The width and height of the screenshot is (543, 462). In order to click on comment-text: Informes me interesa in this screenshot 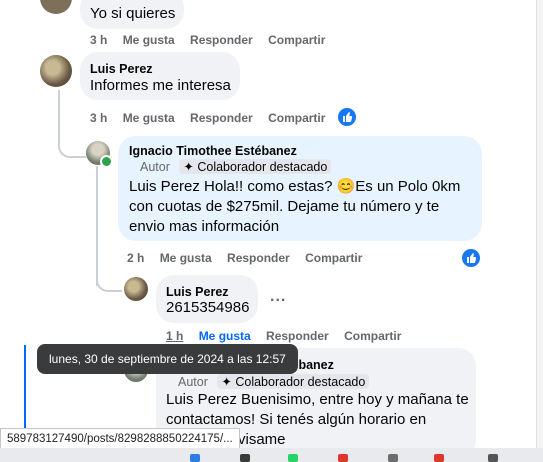, I will do `click(160, 85)`.